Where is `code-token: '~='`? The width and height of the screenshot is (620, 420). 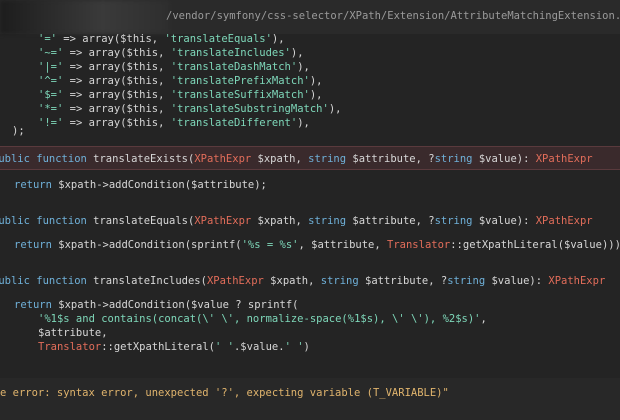 code-token: '~=' is located at coordinates (51, 53).